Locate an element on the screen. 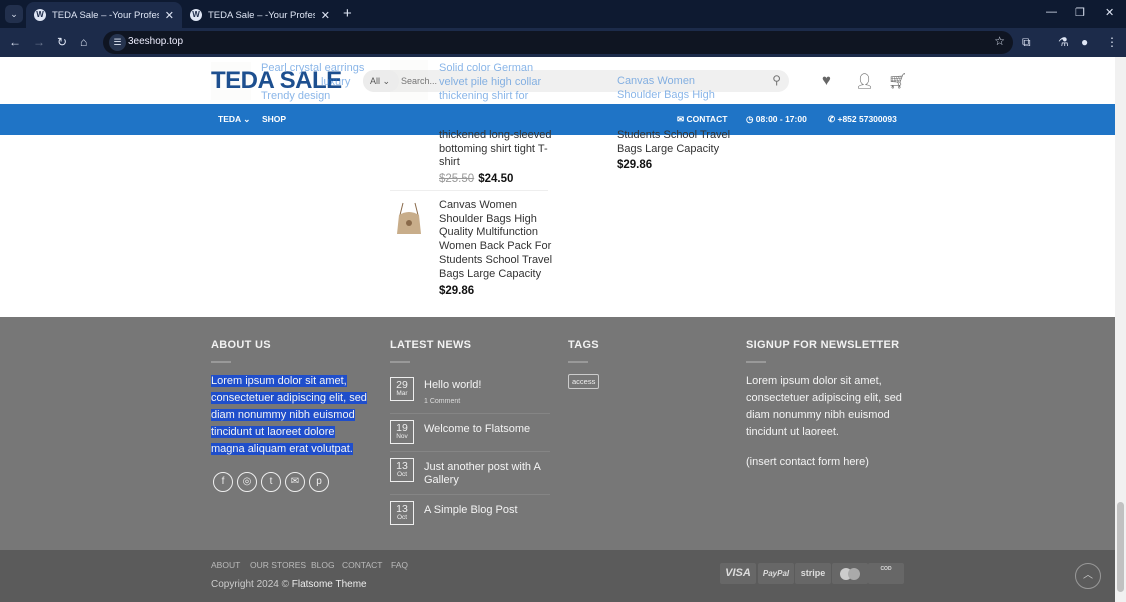 This screenshot has height=602, width=1126. wishlist-heart-icon: ♥ is located at coordinates (826, 80).